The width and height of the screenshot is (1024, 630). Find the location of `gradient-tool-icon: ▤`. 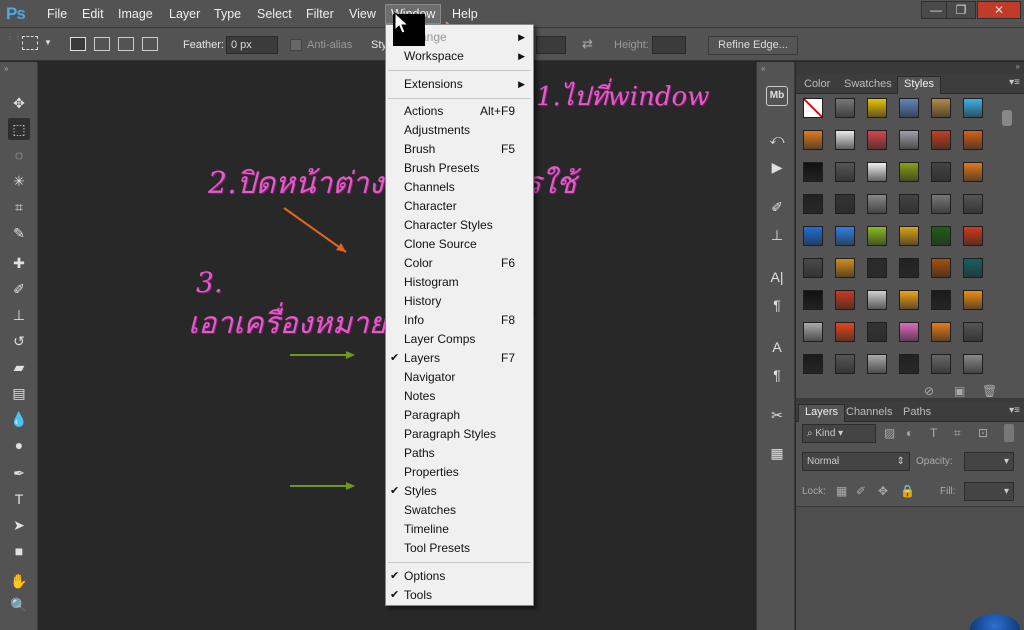

gradient-tool-icon: ▤ is located at coordinates (19, 393).